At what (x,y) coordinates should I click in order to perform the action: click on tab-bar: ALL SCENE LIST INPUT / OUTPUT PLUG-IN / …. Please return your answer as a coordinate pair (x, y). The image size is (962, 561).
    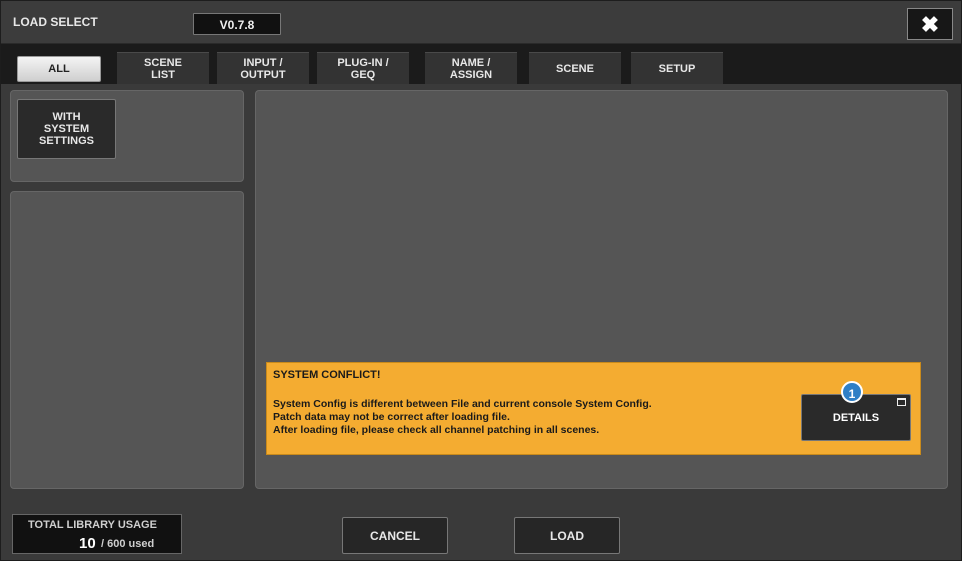
    Looking at the image, I should click on (481, 64).